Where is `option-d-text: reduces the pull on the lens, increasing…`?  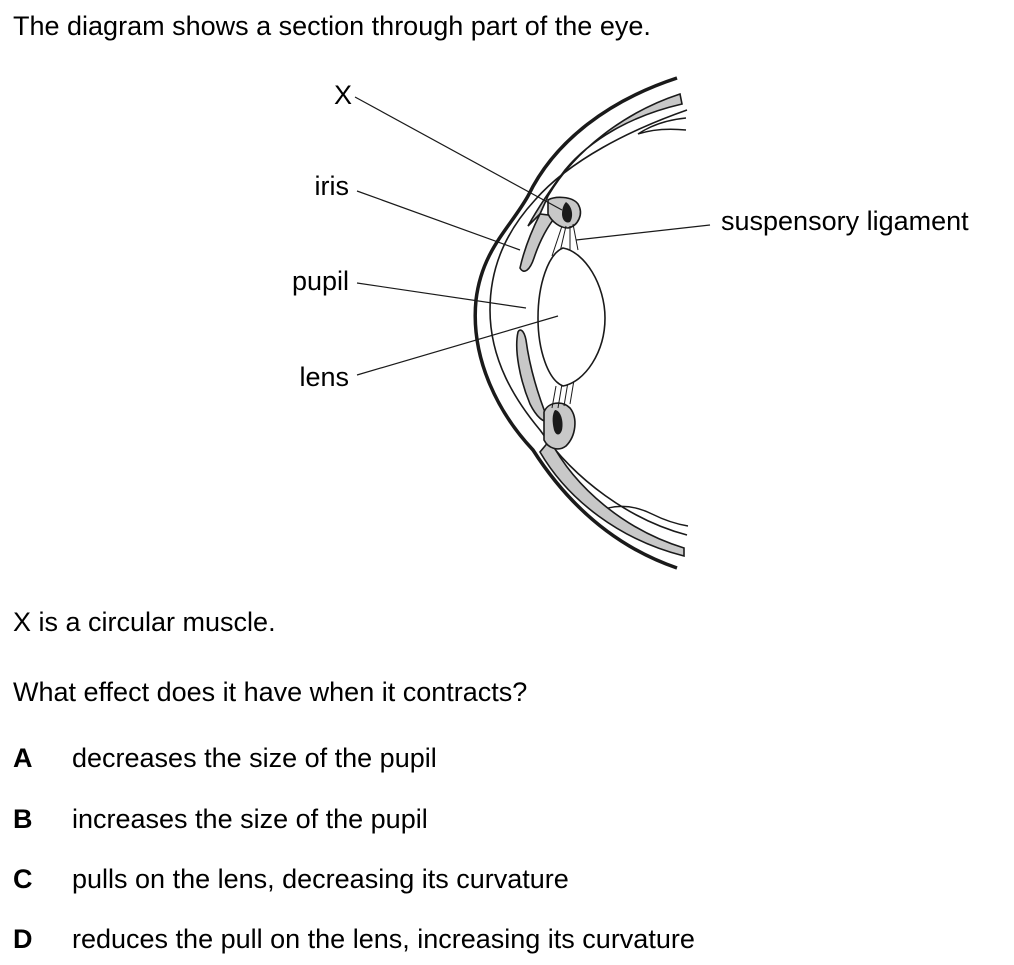 option-d-text: reduces the pull on the lens, increasing… is located at coordinates (383, 939).